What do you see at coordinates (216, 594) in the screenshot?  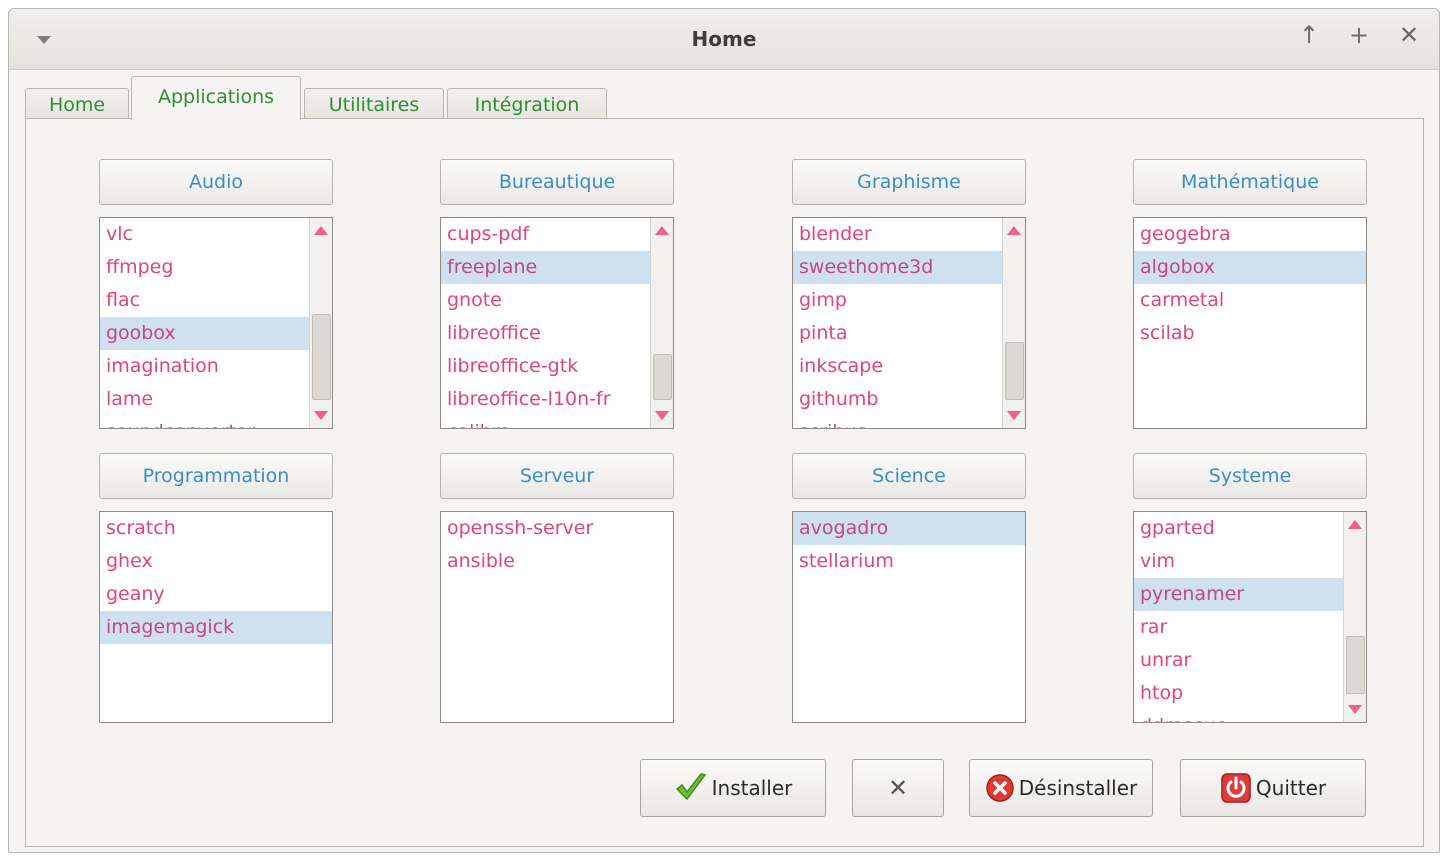 I see `list-item: geany` at bounding box center [216, 594].